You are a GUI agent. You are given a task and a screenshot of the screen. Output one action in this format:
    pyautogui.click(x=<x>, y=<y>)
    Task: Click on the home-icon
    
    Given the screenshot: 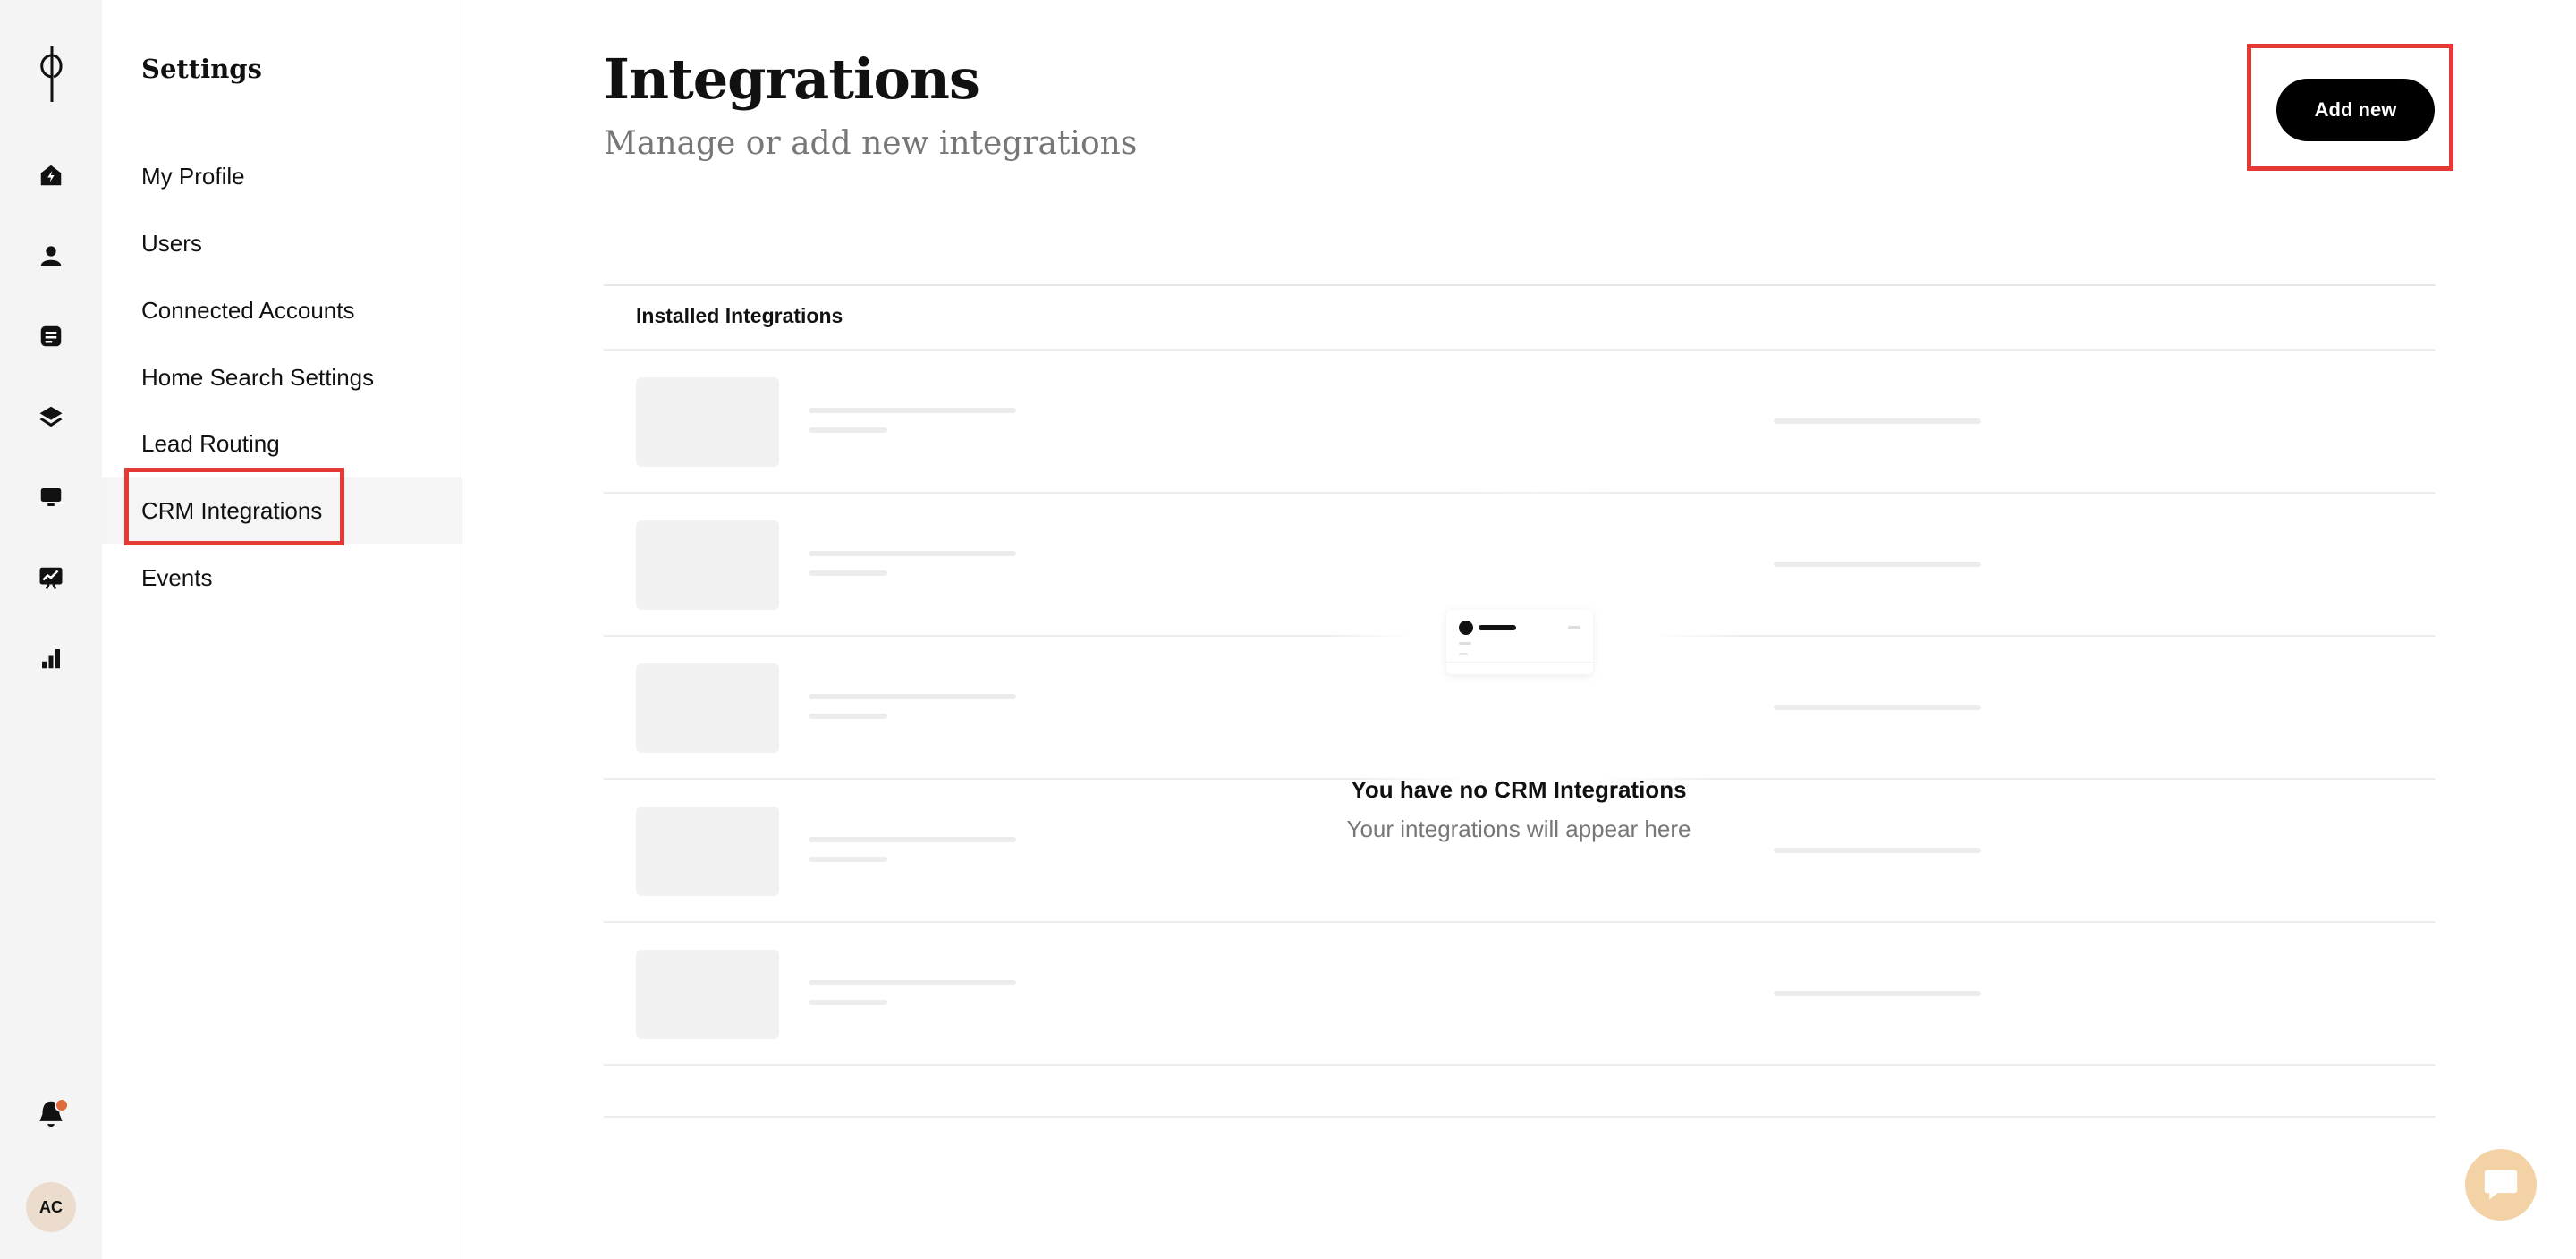 What is the action you would take?
    pyautogui.click(x=51, y=175)
    